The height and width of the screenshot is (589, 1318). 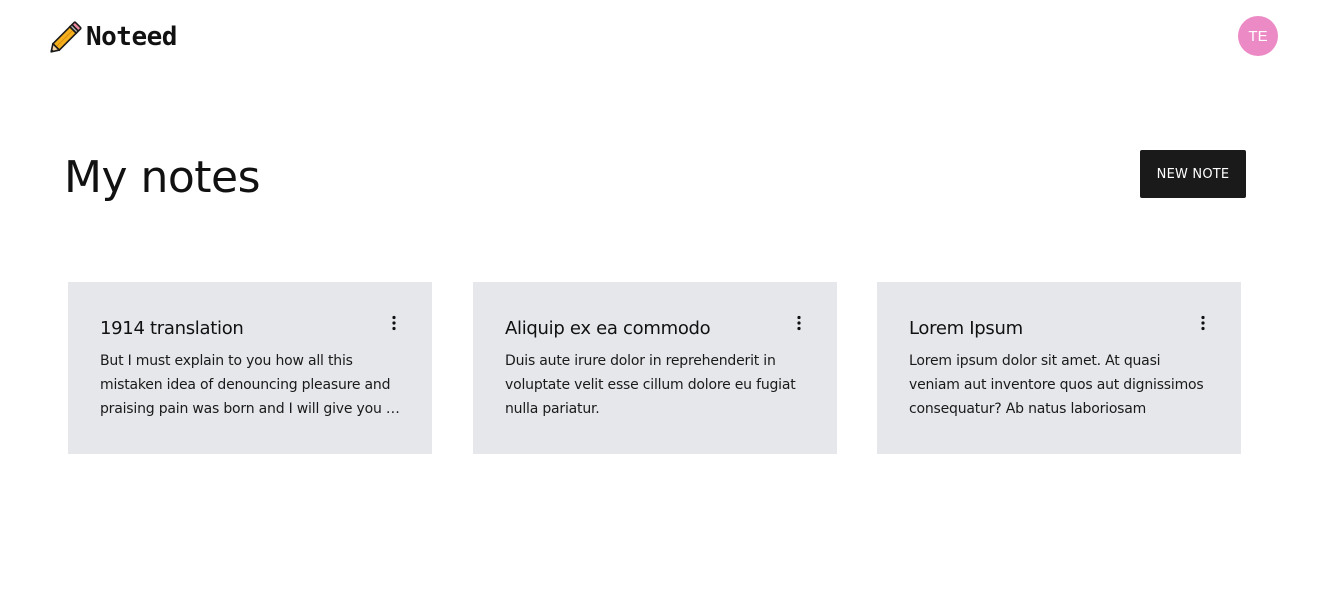 I want to click on user-avatar: TE, so click(x=1258, y=36).